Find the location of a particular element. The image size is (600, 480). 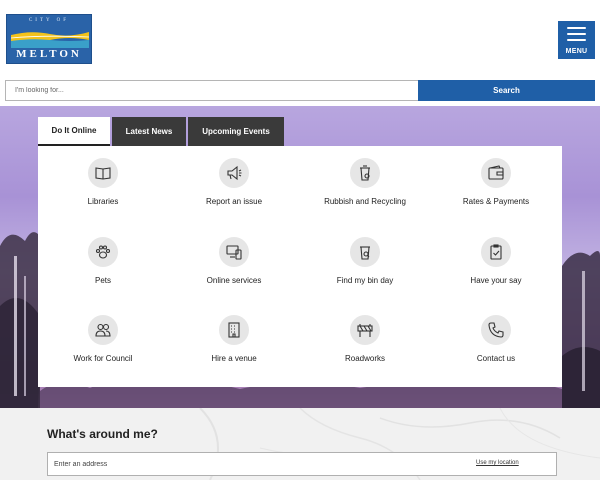

tile-rates-and-payments: Rates & Payments is located at coordinates (496, 183).